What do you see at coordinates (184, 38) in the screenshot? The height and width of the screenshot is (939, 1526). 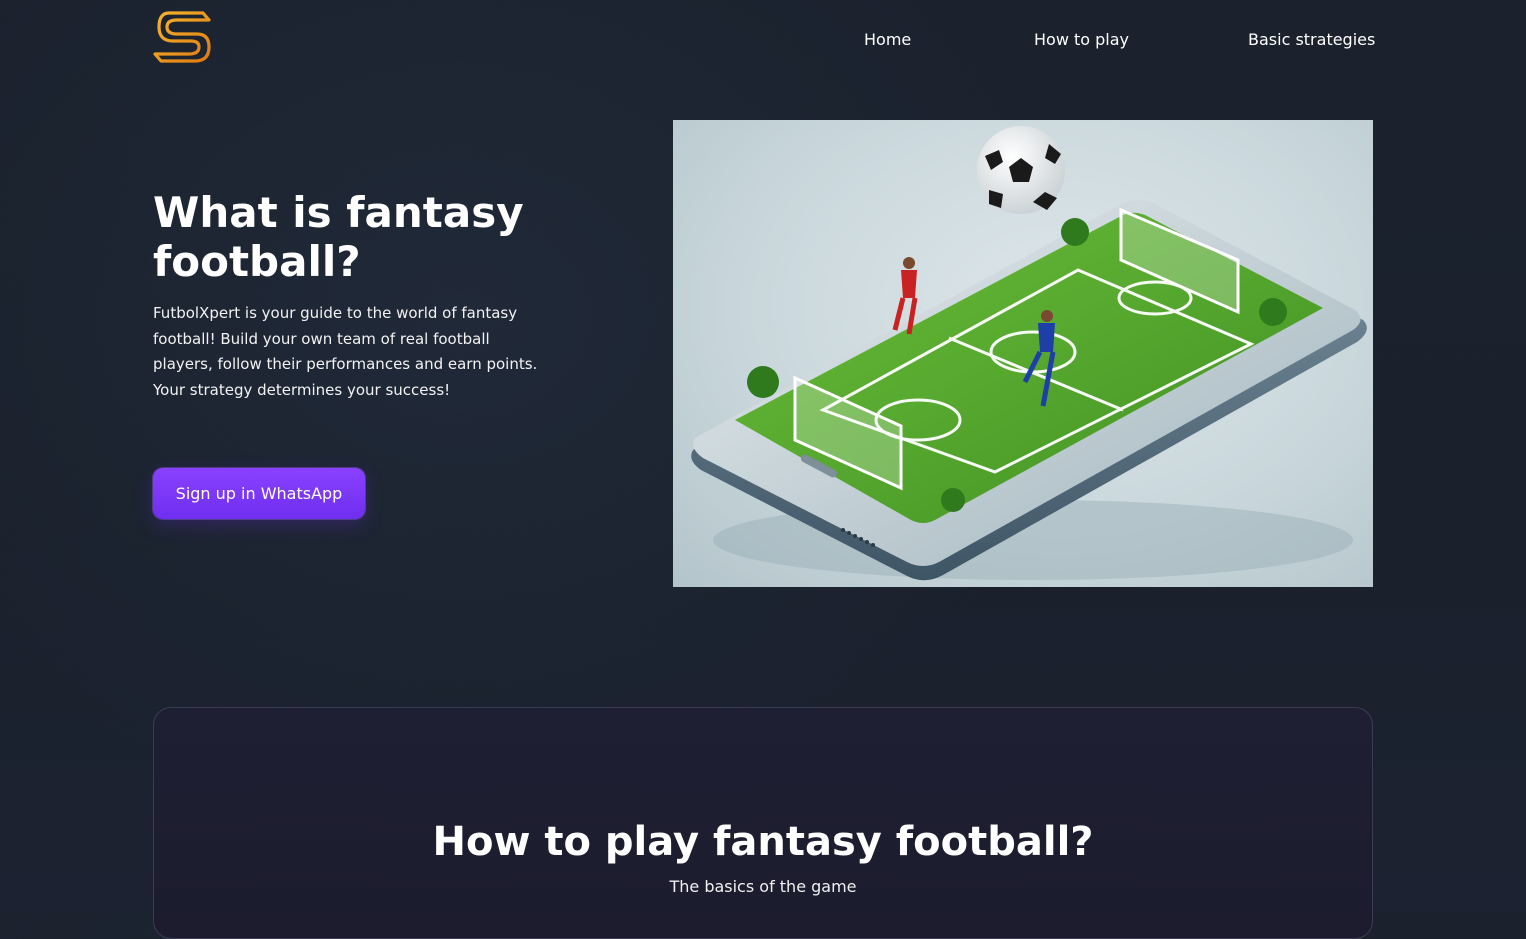 I see `s-logo-icon` at bounding box center [184, 38].